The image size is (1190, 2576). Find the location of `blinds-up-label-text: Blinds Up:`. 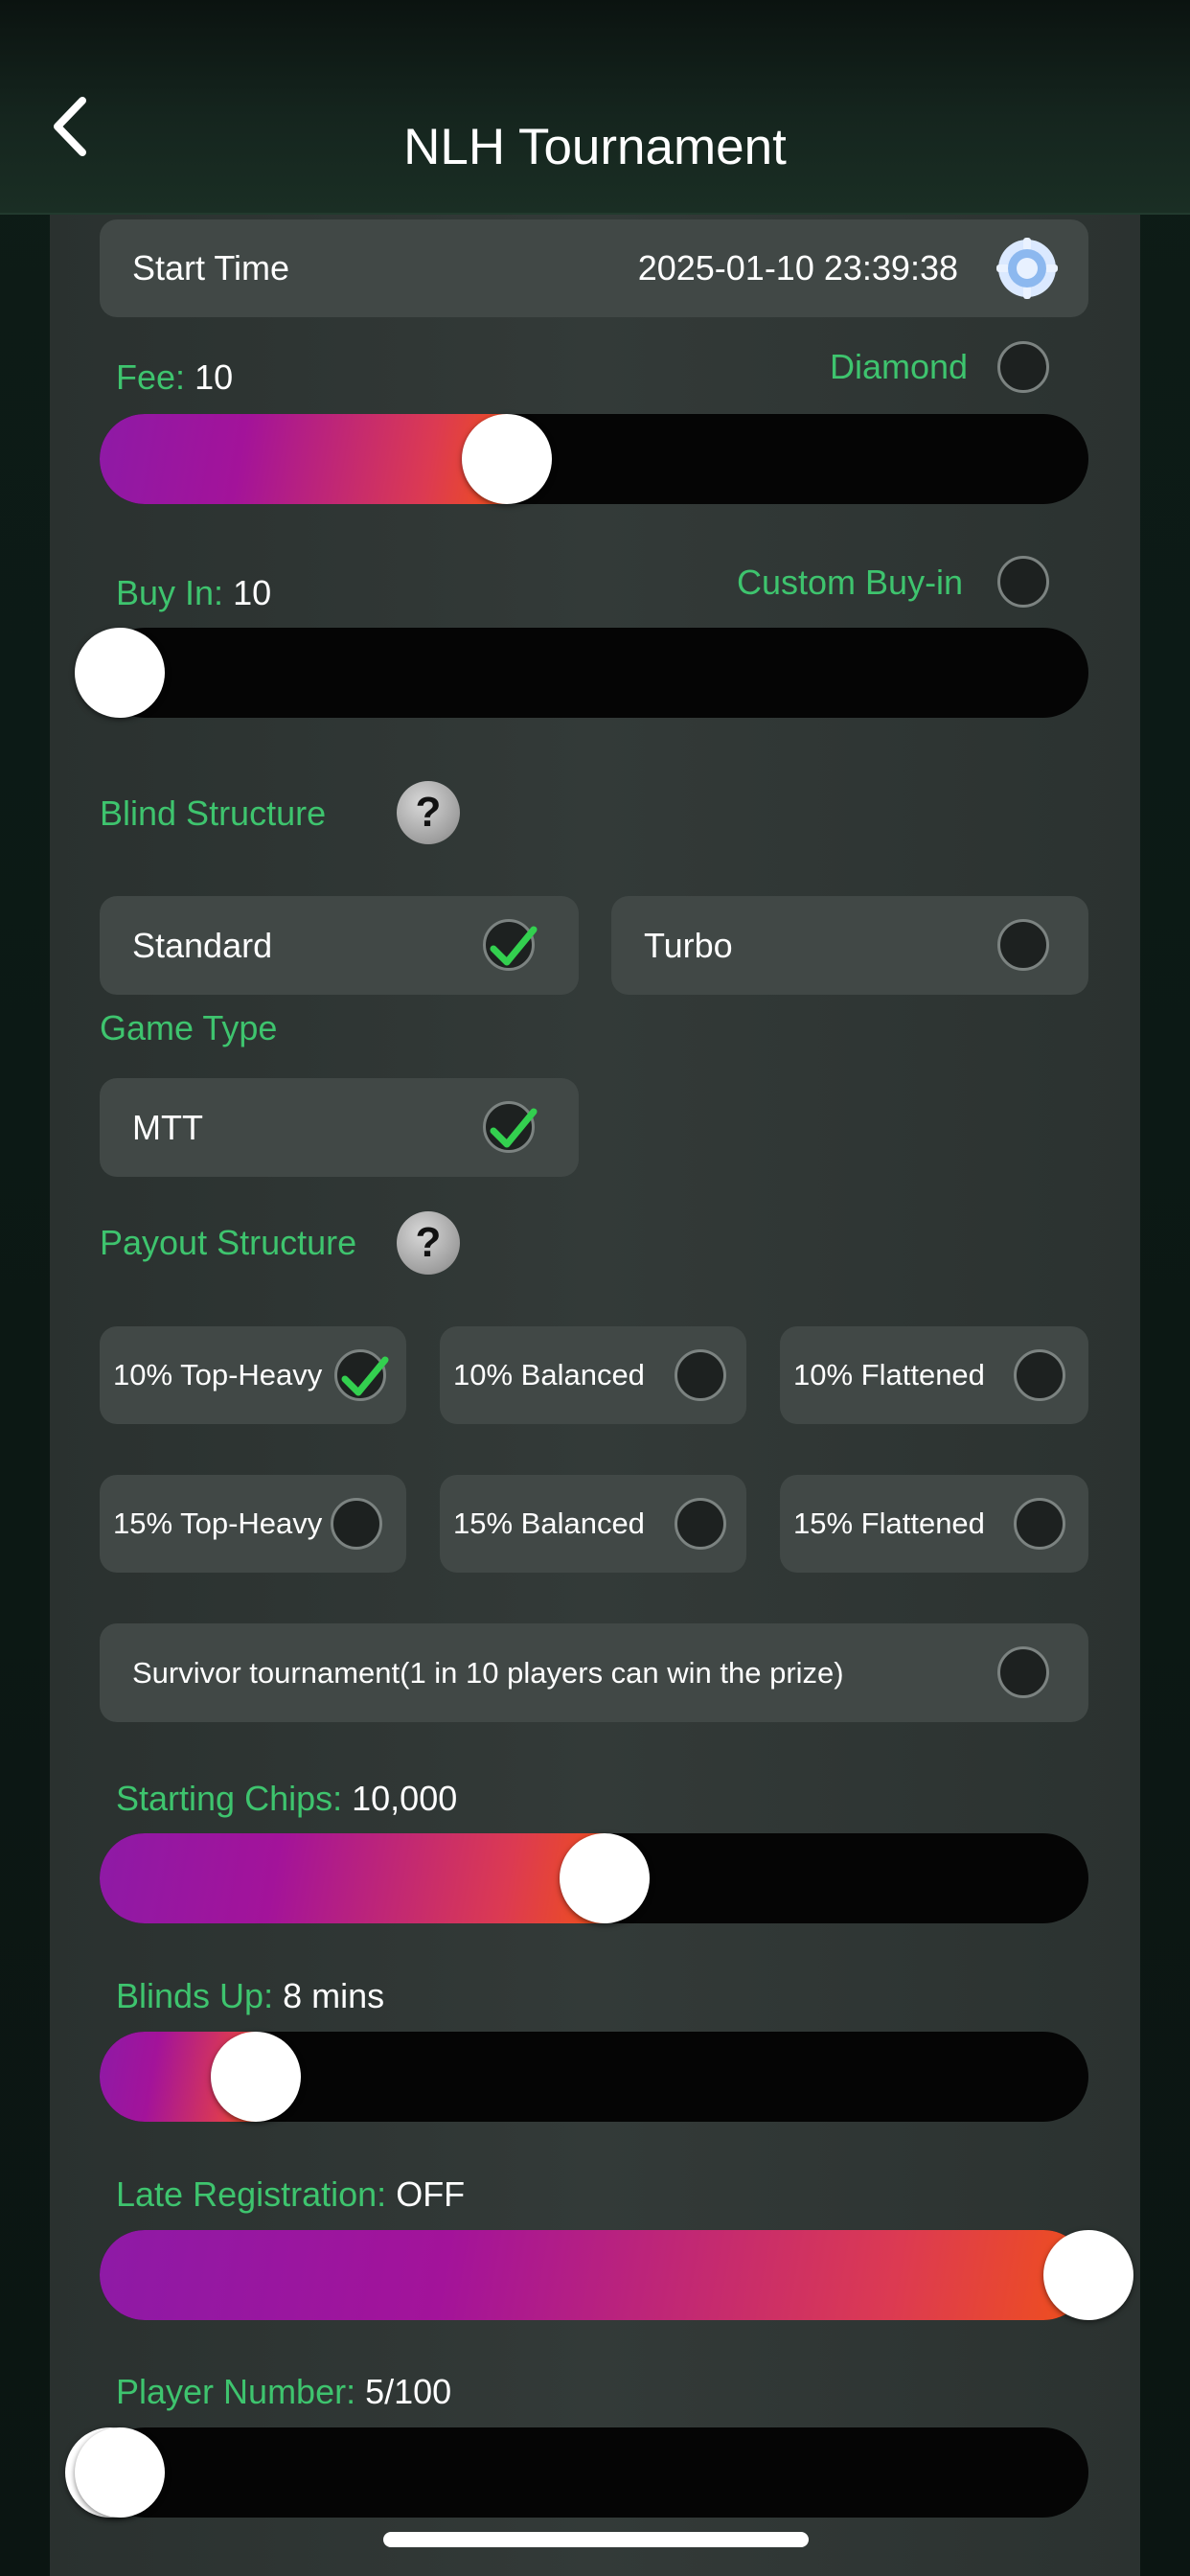

blinds-up-label-text: Blinds Up: is located at coordinates (195, 1996).